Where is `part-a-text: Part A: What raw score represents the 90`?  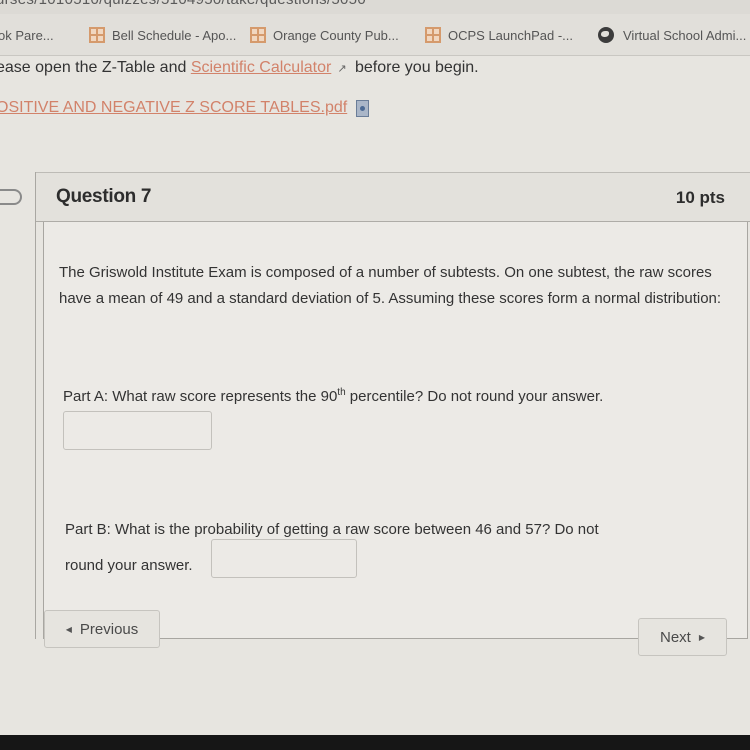
part-a-text: Part A: What raw score represents the 90 is located at coordinates (200, 396).